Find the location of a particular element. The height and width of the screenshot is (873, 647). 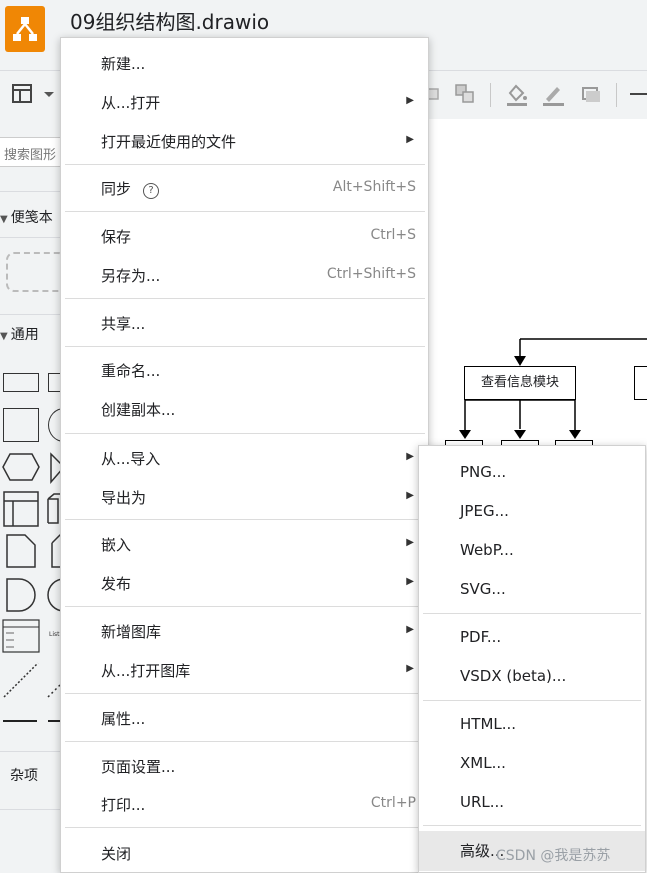

fill-color-icon is located at coordinates (517, 94).